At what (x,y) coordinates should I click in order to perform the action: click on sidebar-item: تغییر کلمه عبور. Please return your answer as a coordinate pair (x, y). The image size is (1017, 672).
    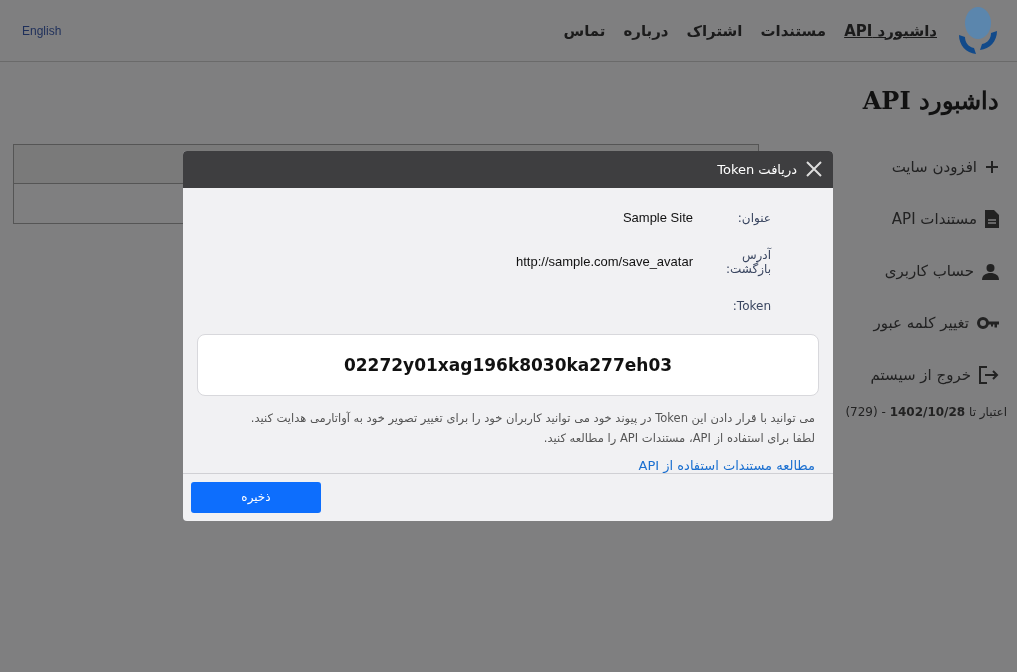
    Looking at the image, I should click on (924, 323).